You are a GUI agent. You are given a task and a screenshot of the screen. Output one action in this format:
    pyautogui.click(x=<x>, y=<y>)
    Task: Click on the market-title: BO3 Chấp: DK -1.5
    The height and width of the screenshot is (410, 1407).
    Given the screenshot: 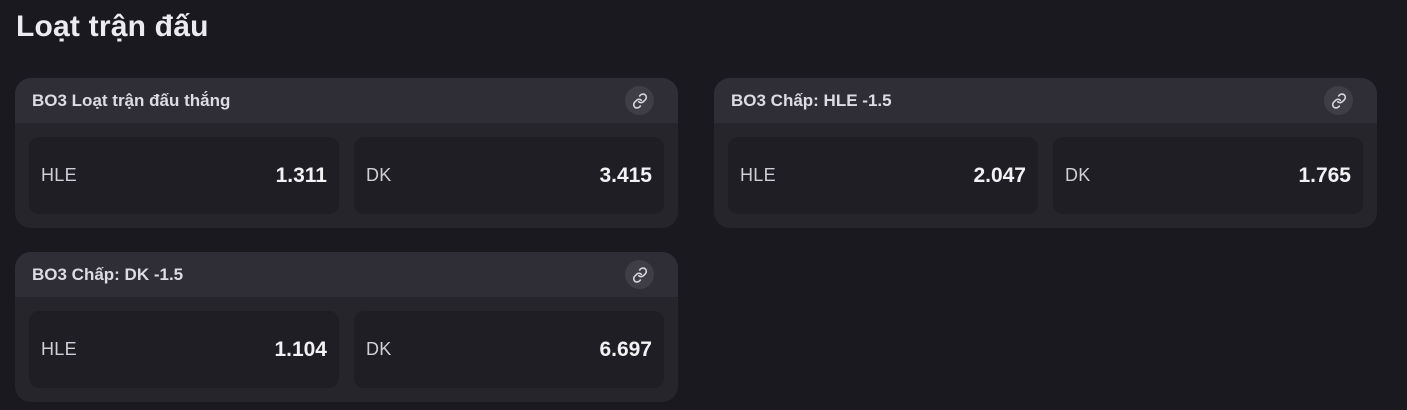 What is the action you would take?
    pyautogui.click(x=108, y=274)
    